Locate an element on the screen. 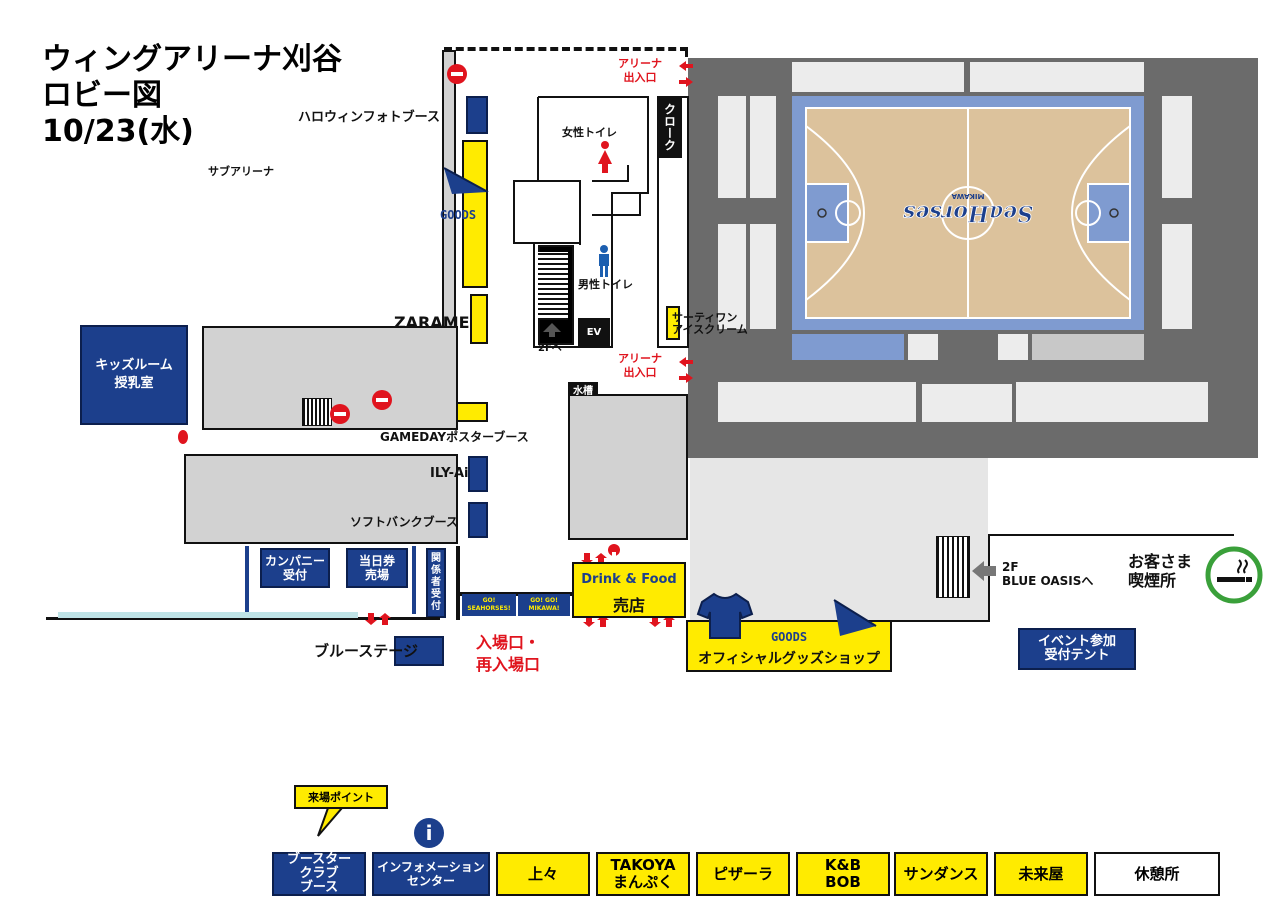  water-tank-room is located at coordinates (628, 467).